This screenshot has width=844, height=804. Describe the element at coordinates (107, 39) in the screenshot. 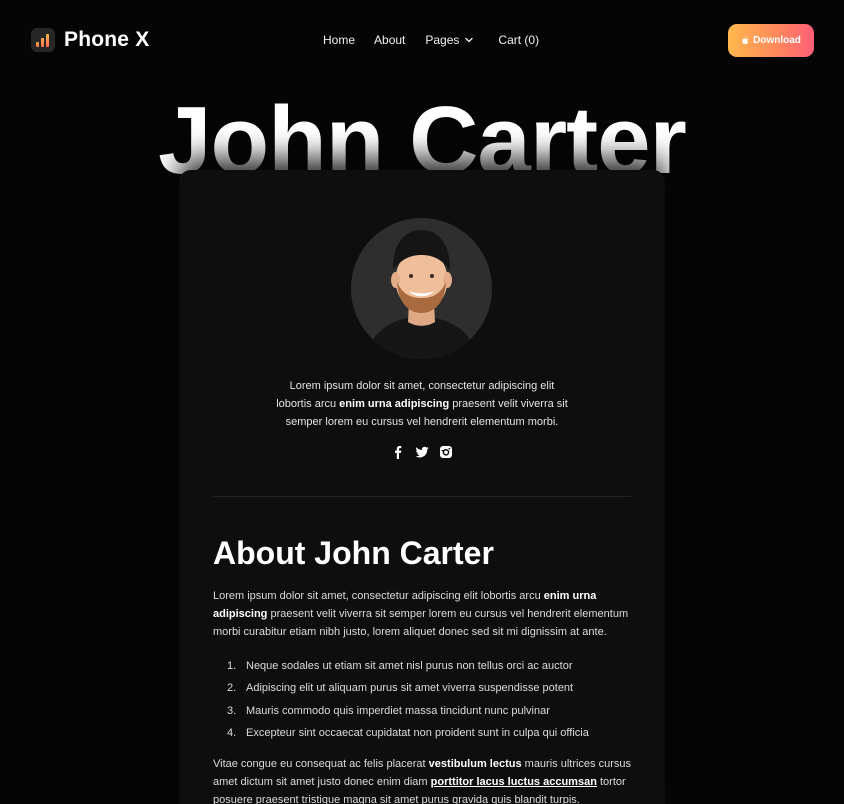

I see `brand-name: Phone X` at that location.